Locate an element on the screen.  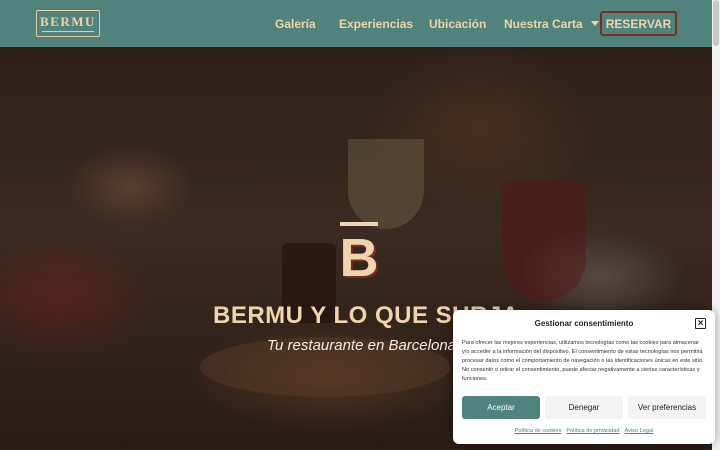
preferences-button: Ver preferencias is located at coordinates (667, 407).